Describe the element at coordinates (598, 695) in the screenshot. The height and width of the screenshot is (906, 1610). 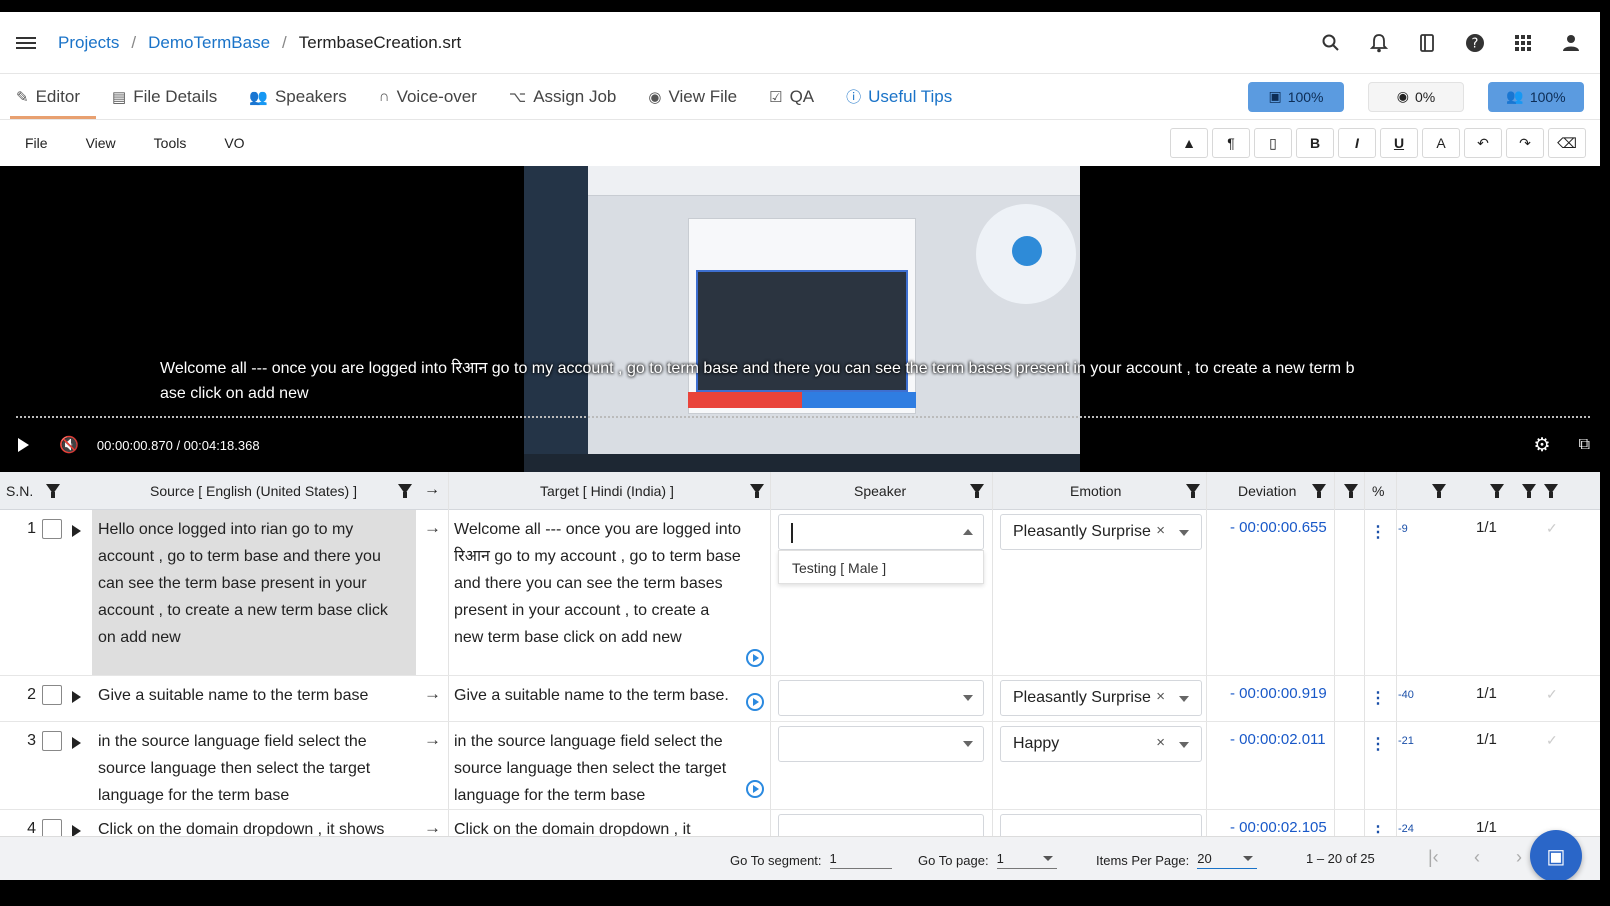
I see `target-text: Give a suitable name to the term base.` at that location.